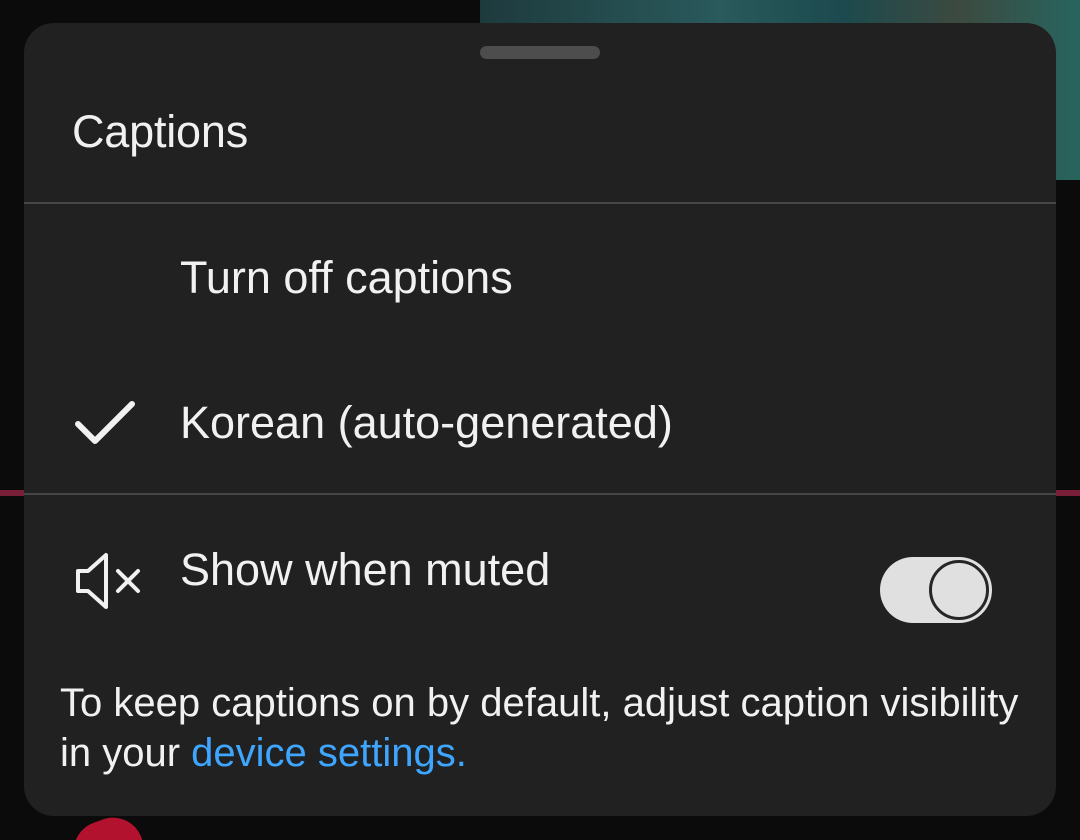 The height and width of the screenshot is (840, 1080). What do you see at coordinates (426, 422) in the screenshot?
I see `option-label: Korean (auto-generated)` at bounding box center [426, 422].